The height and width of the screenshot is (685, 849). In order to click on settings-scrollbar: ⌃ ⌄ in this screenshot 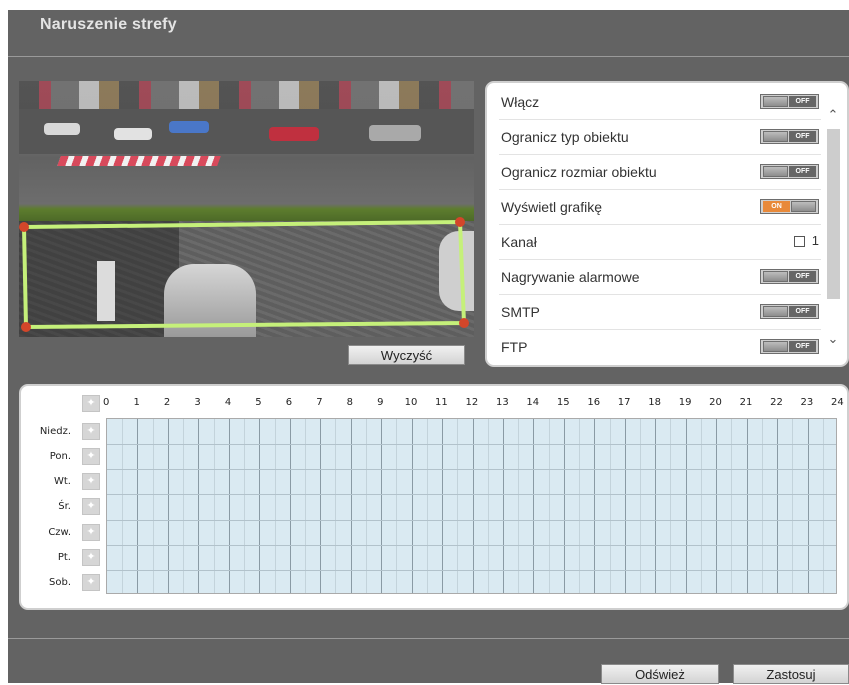, I will do `click(833, 225)`.